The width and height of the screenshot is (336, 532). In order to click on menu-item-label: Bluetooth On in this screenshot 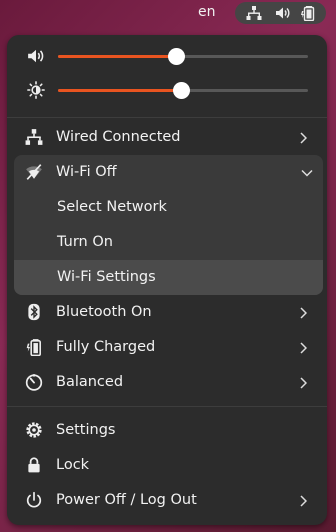, I will do `click(104, 312)`.